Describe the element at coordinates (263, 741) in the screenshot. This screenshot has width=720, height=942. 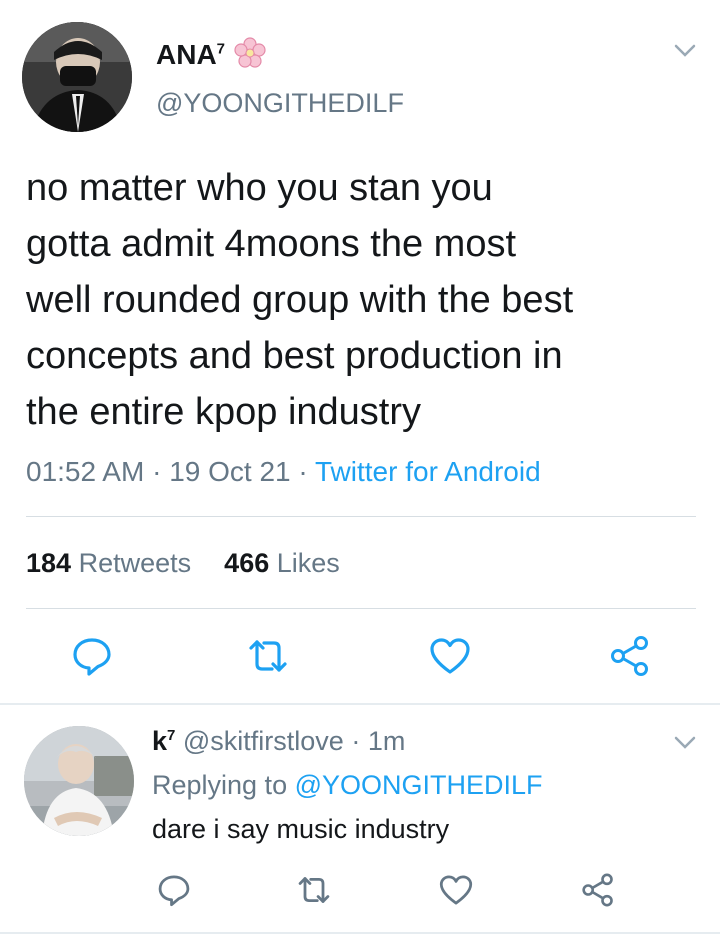
I see `reply-handle: @skitfirstlove` at that location.